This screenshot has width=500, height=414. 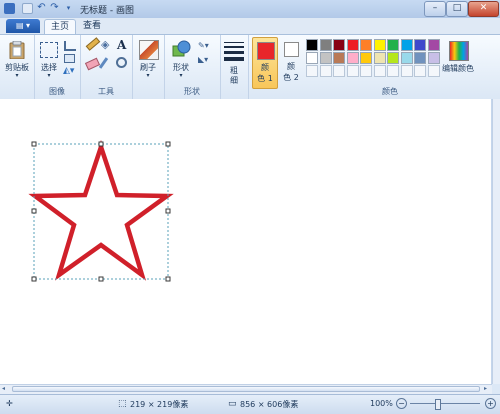 I want to click on color-picker-icon, so click(x=103, y=63).